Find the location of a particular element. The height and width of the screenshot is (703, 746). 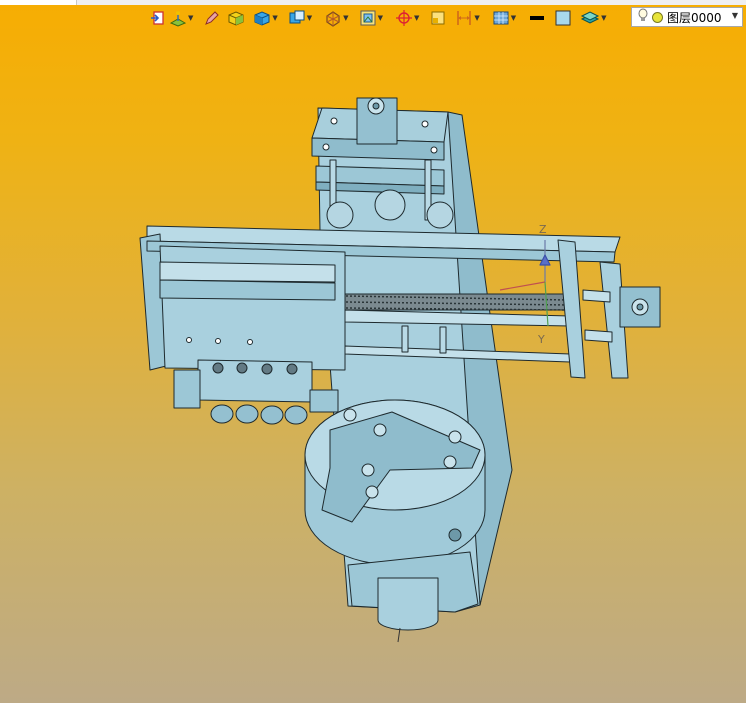

z-axis-marker: Z is located at coordinates (543, 229).